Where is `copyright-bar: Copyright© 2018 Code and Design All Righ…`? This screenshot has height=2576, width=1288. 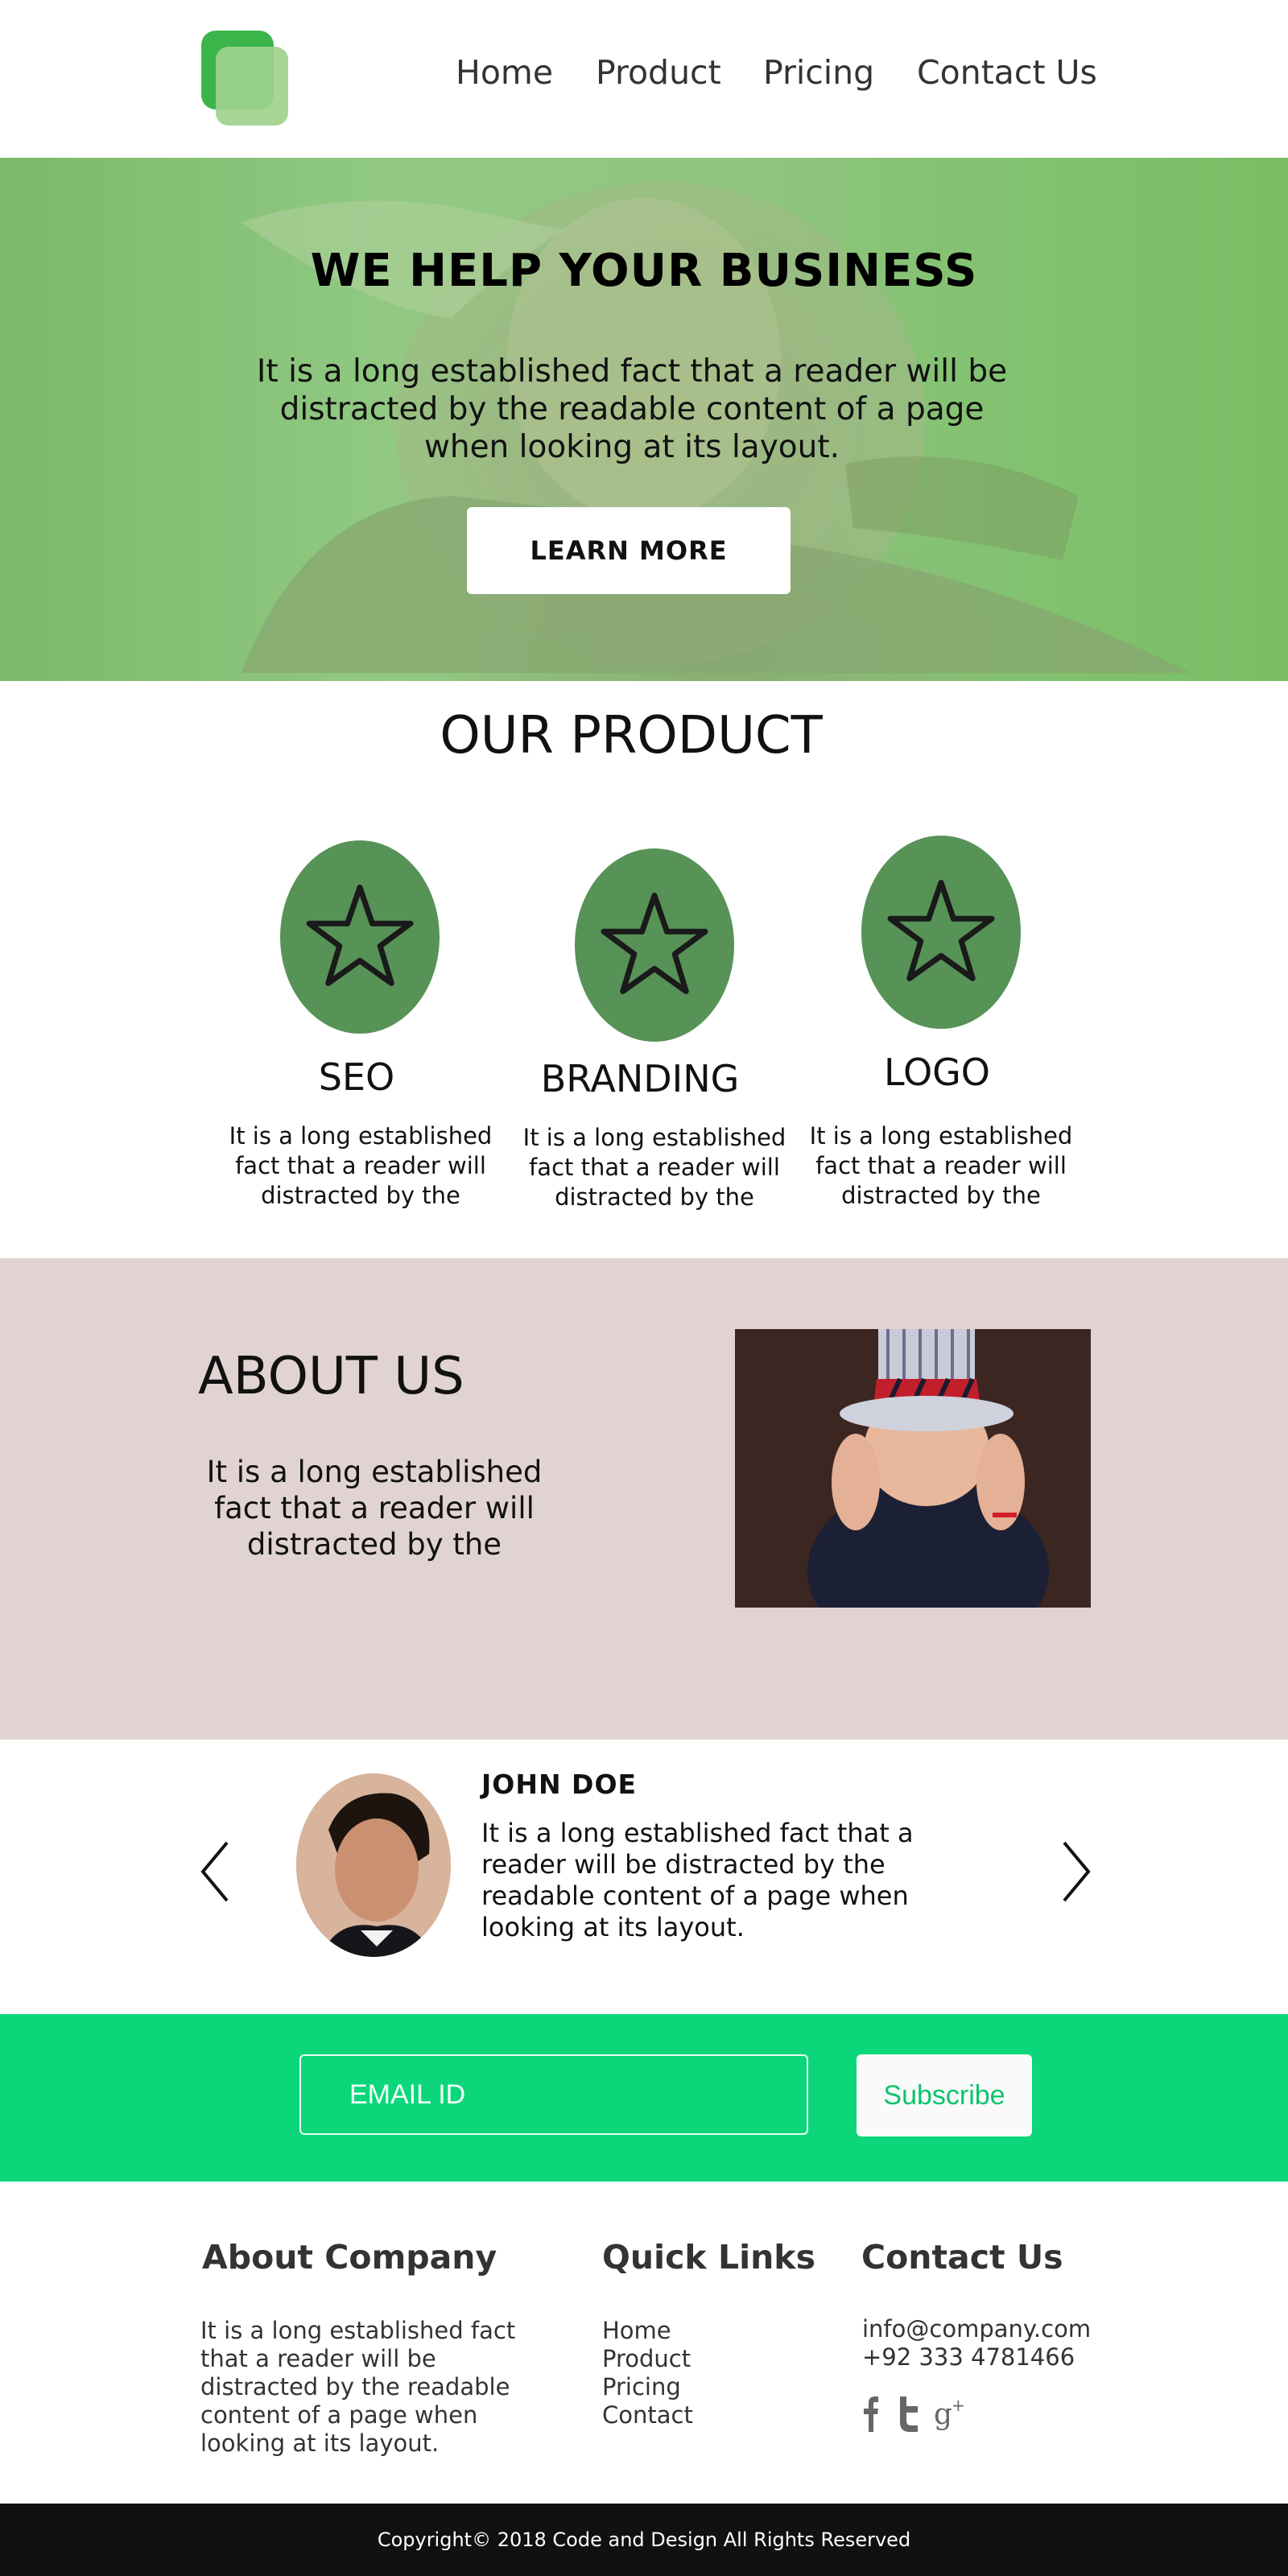
copyright-bar: Copyright© 2018 Code and Design All Righ… is located at coordinates (644, 2540).